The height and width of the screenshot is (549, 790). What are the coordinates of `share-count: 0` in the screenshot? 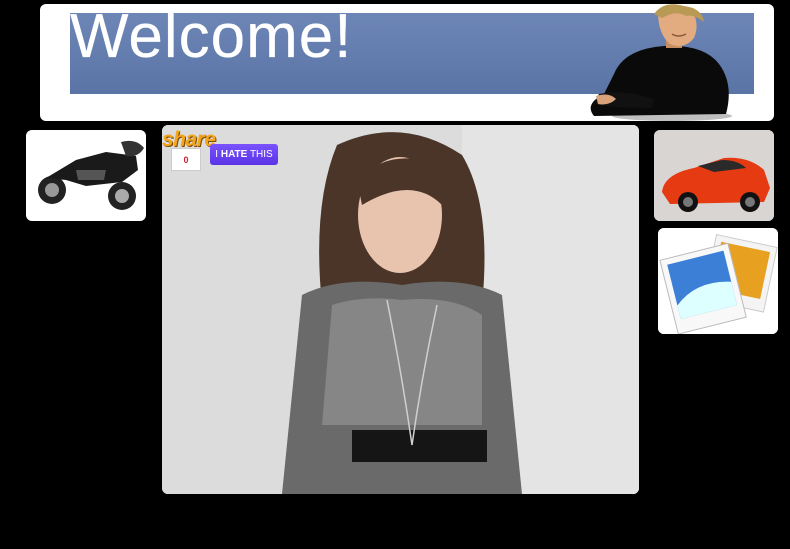 It's located at (186, 159).